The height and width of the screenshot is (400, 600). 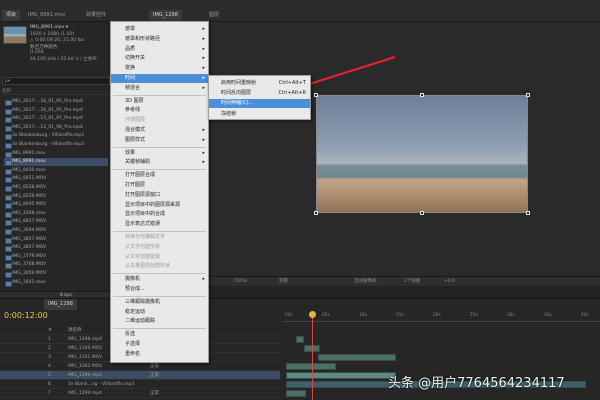 What do you see at coordinates (135, 130) in the screenshot?
I see `menu-item-label: 混合模式` at bounding box center [135, 130].